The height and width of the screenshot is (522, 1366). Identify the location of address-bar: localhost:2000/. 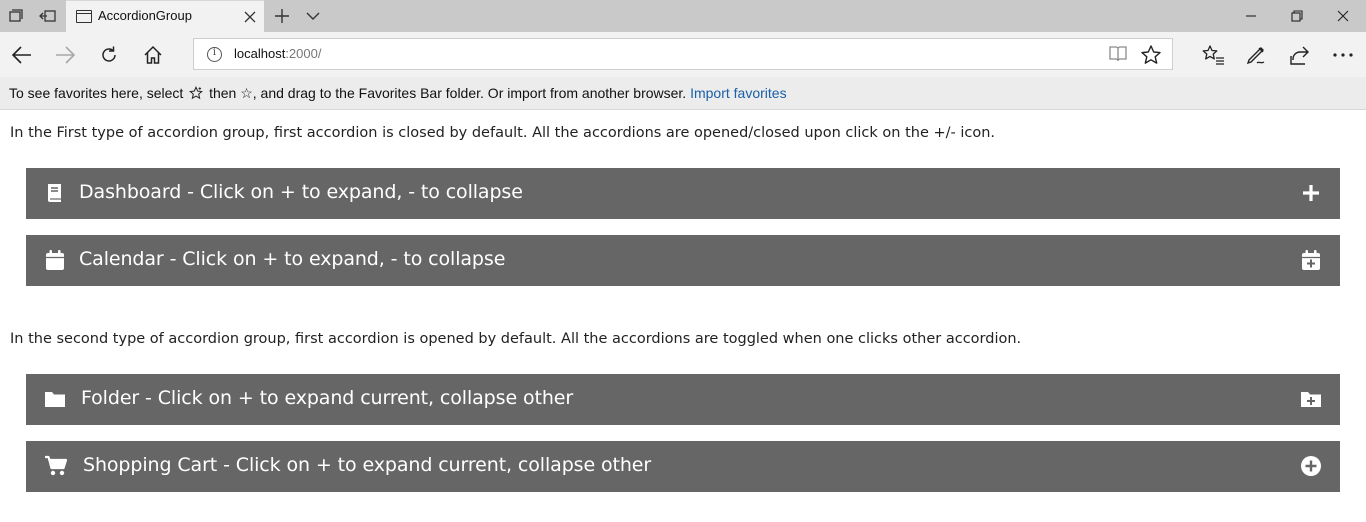
(683, 54).